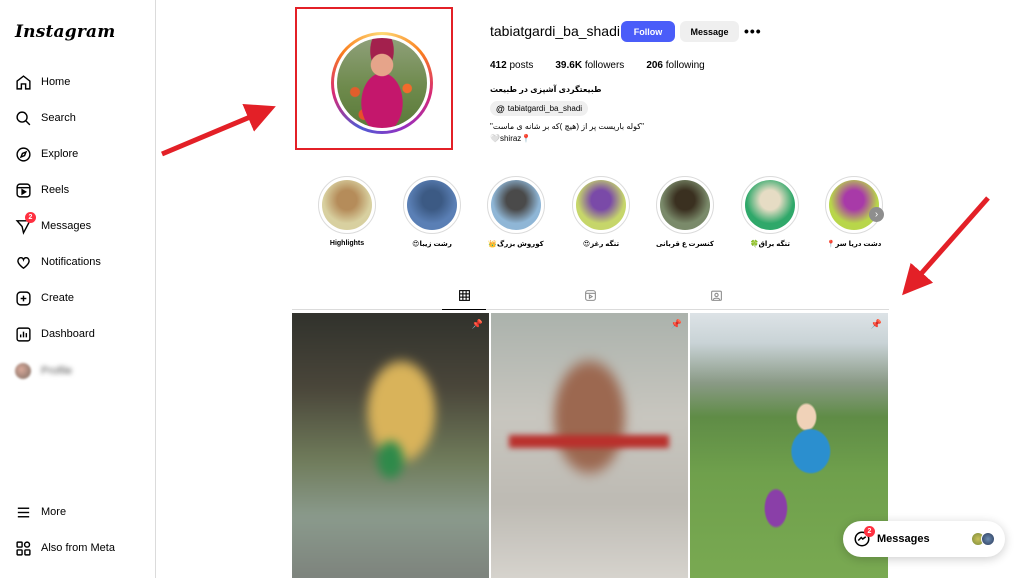 This screenshot has height=578, width=1024. What do you see at coordinates (57, 371) in the screenshot?
I see `sidebar-item-label: Profile` at bounding box center [57, 371].